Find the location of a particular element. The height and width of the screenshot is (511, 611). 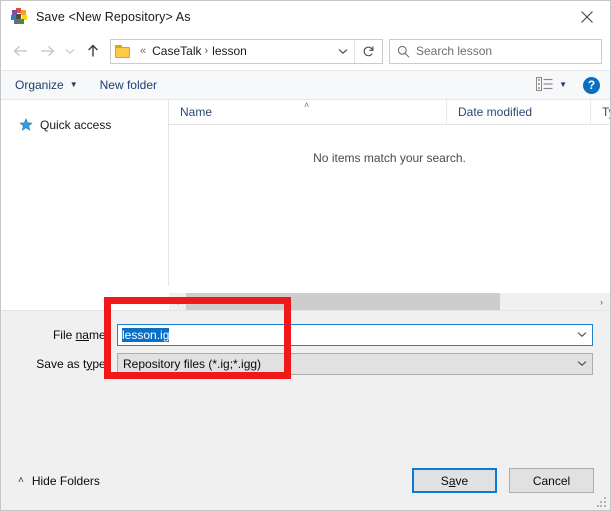

search-input: Search lesson is located at coordinates (454, 51).